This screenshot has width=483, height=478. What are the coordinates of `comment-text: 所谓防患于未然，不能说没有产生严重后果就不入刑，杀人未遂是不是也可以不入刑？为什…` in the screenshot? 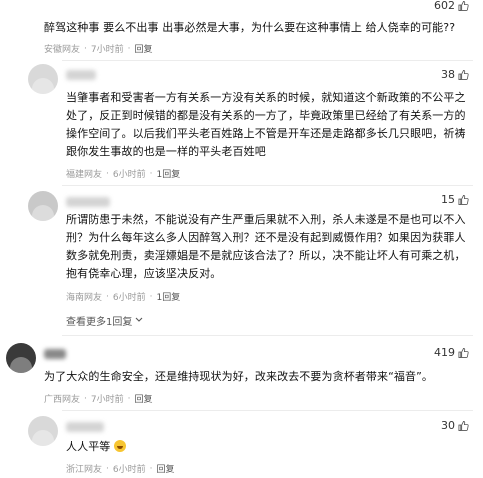 It's located at (266, 246).